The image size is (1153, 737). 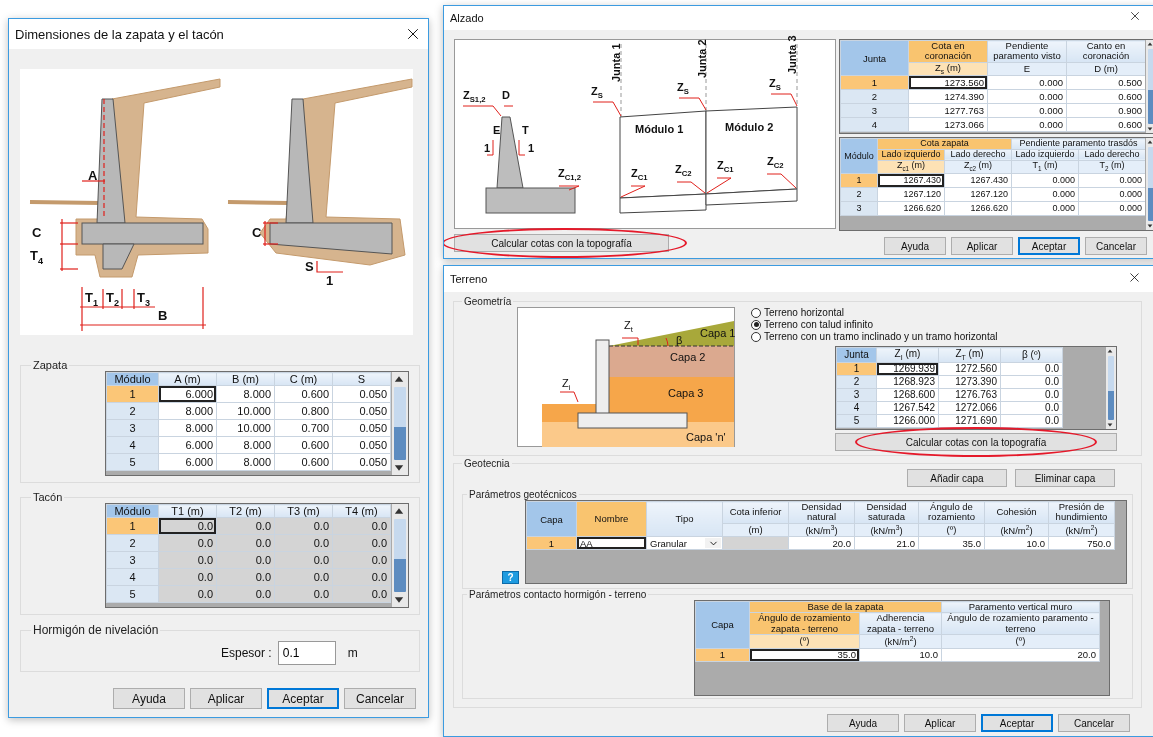 What do you see at coordinates (628, 327) in the screenshot?
I see `drawing-label: Z$_{t}$` at bounding box center [628, 327].